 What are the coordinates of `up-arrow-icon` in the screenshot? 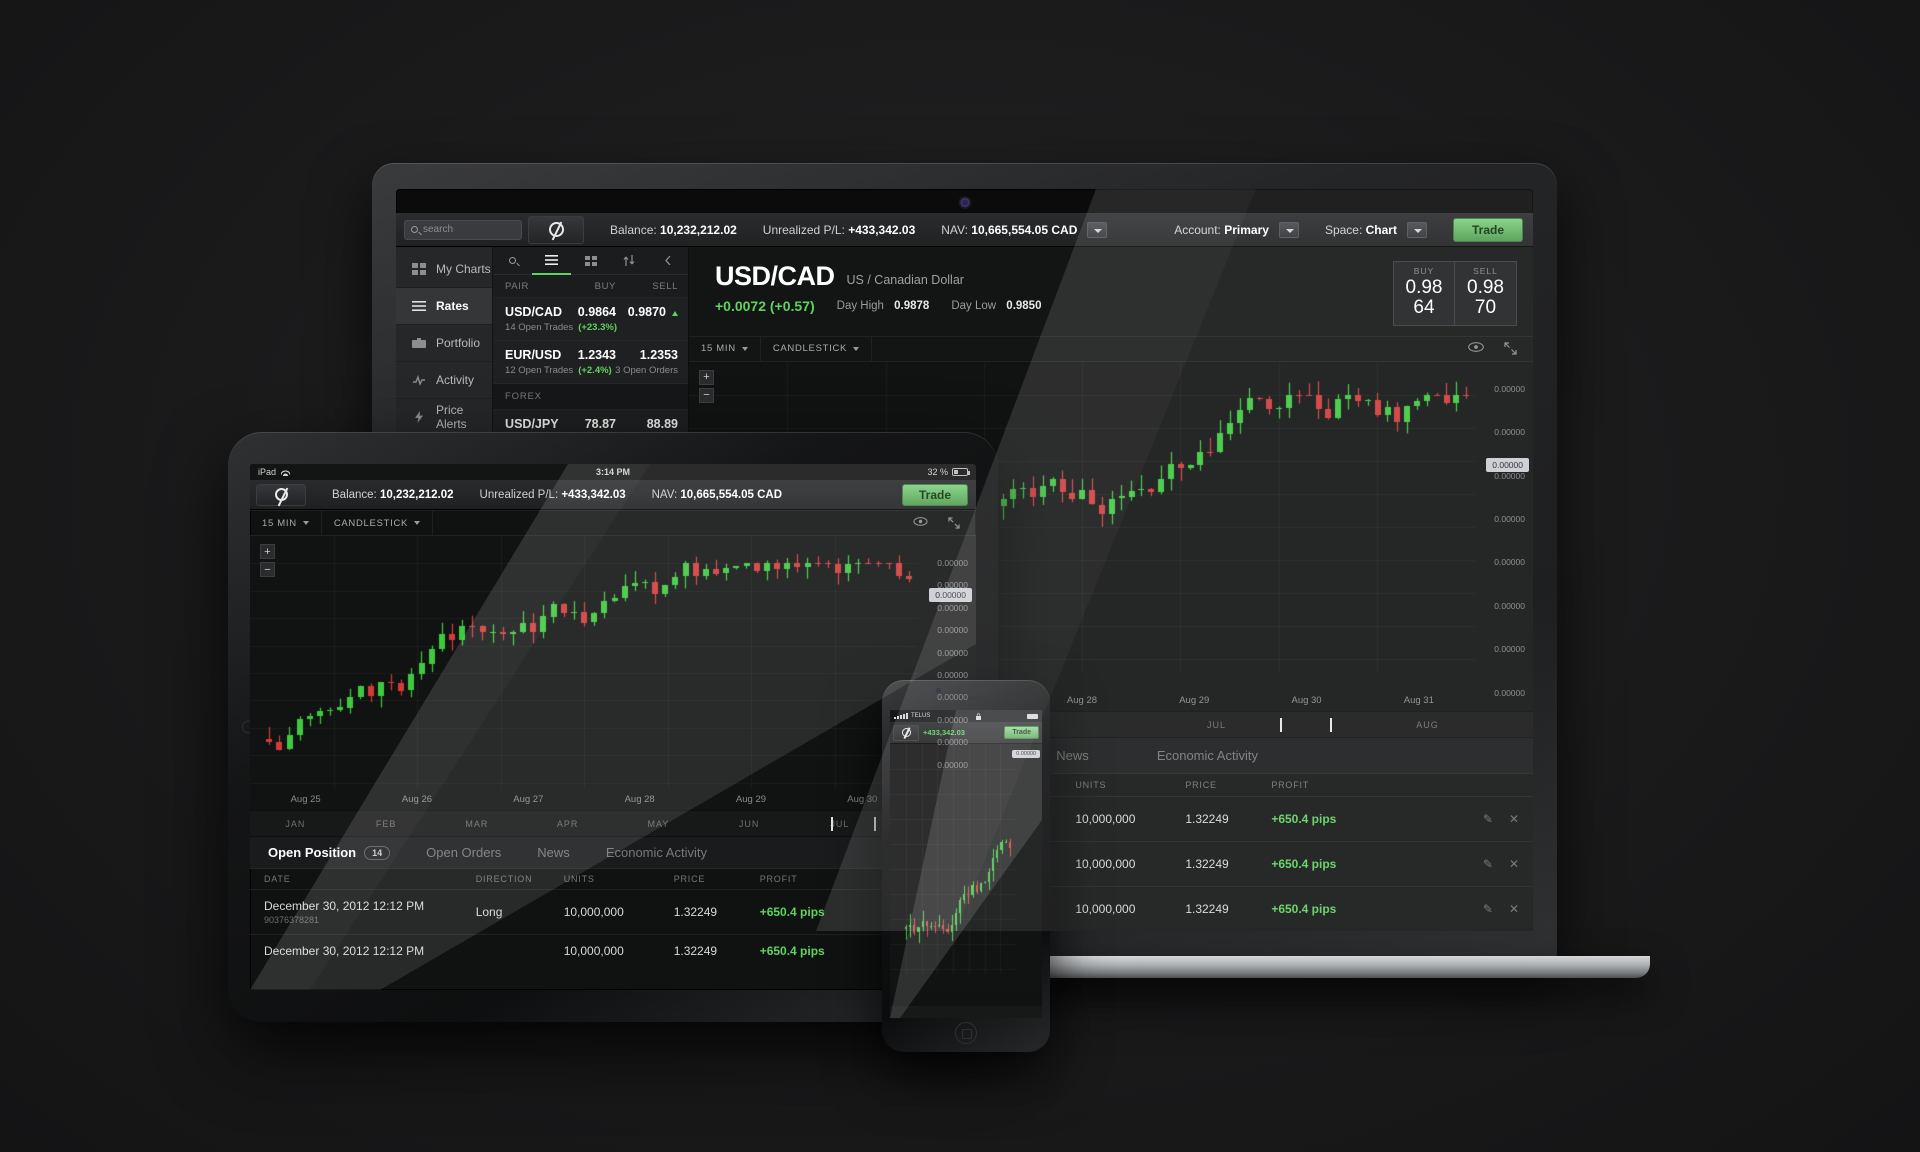 It's located at (675, 313).